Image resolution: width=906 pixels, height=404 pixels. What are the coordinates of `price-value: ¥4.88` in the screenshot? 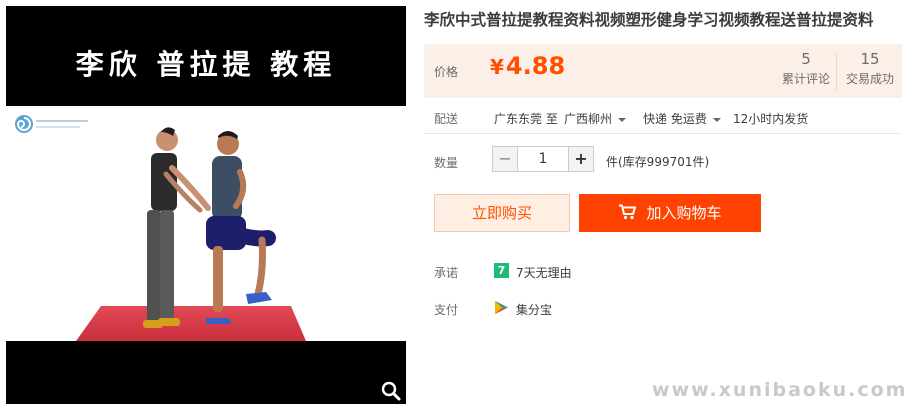 It's located at (527, 66).